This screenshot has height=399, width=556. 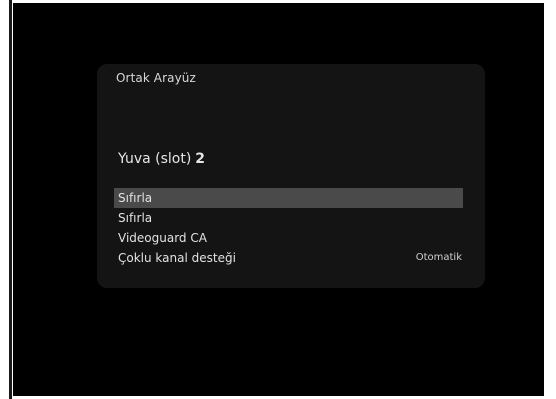 I want to click on left-frame-border, so click(x=6, y=199).